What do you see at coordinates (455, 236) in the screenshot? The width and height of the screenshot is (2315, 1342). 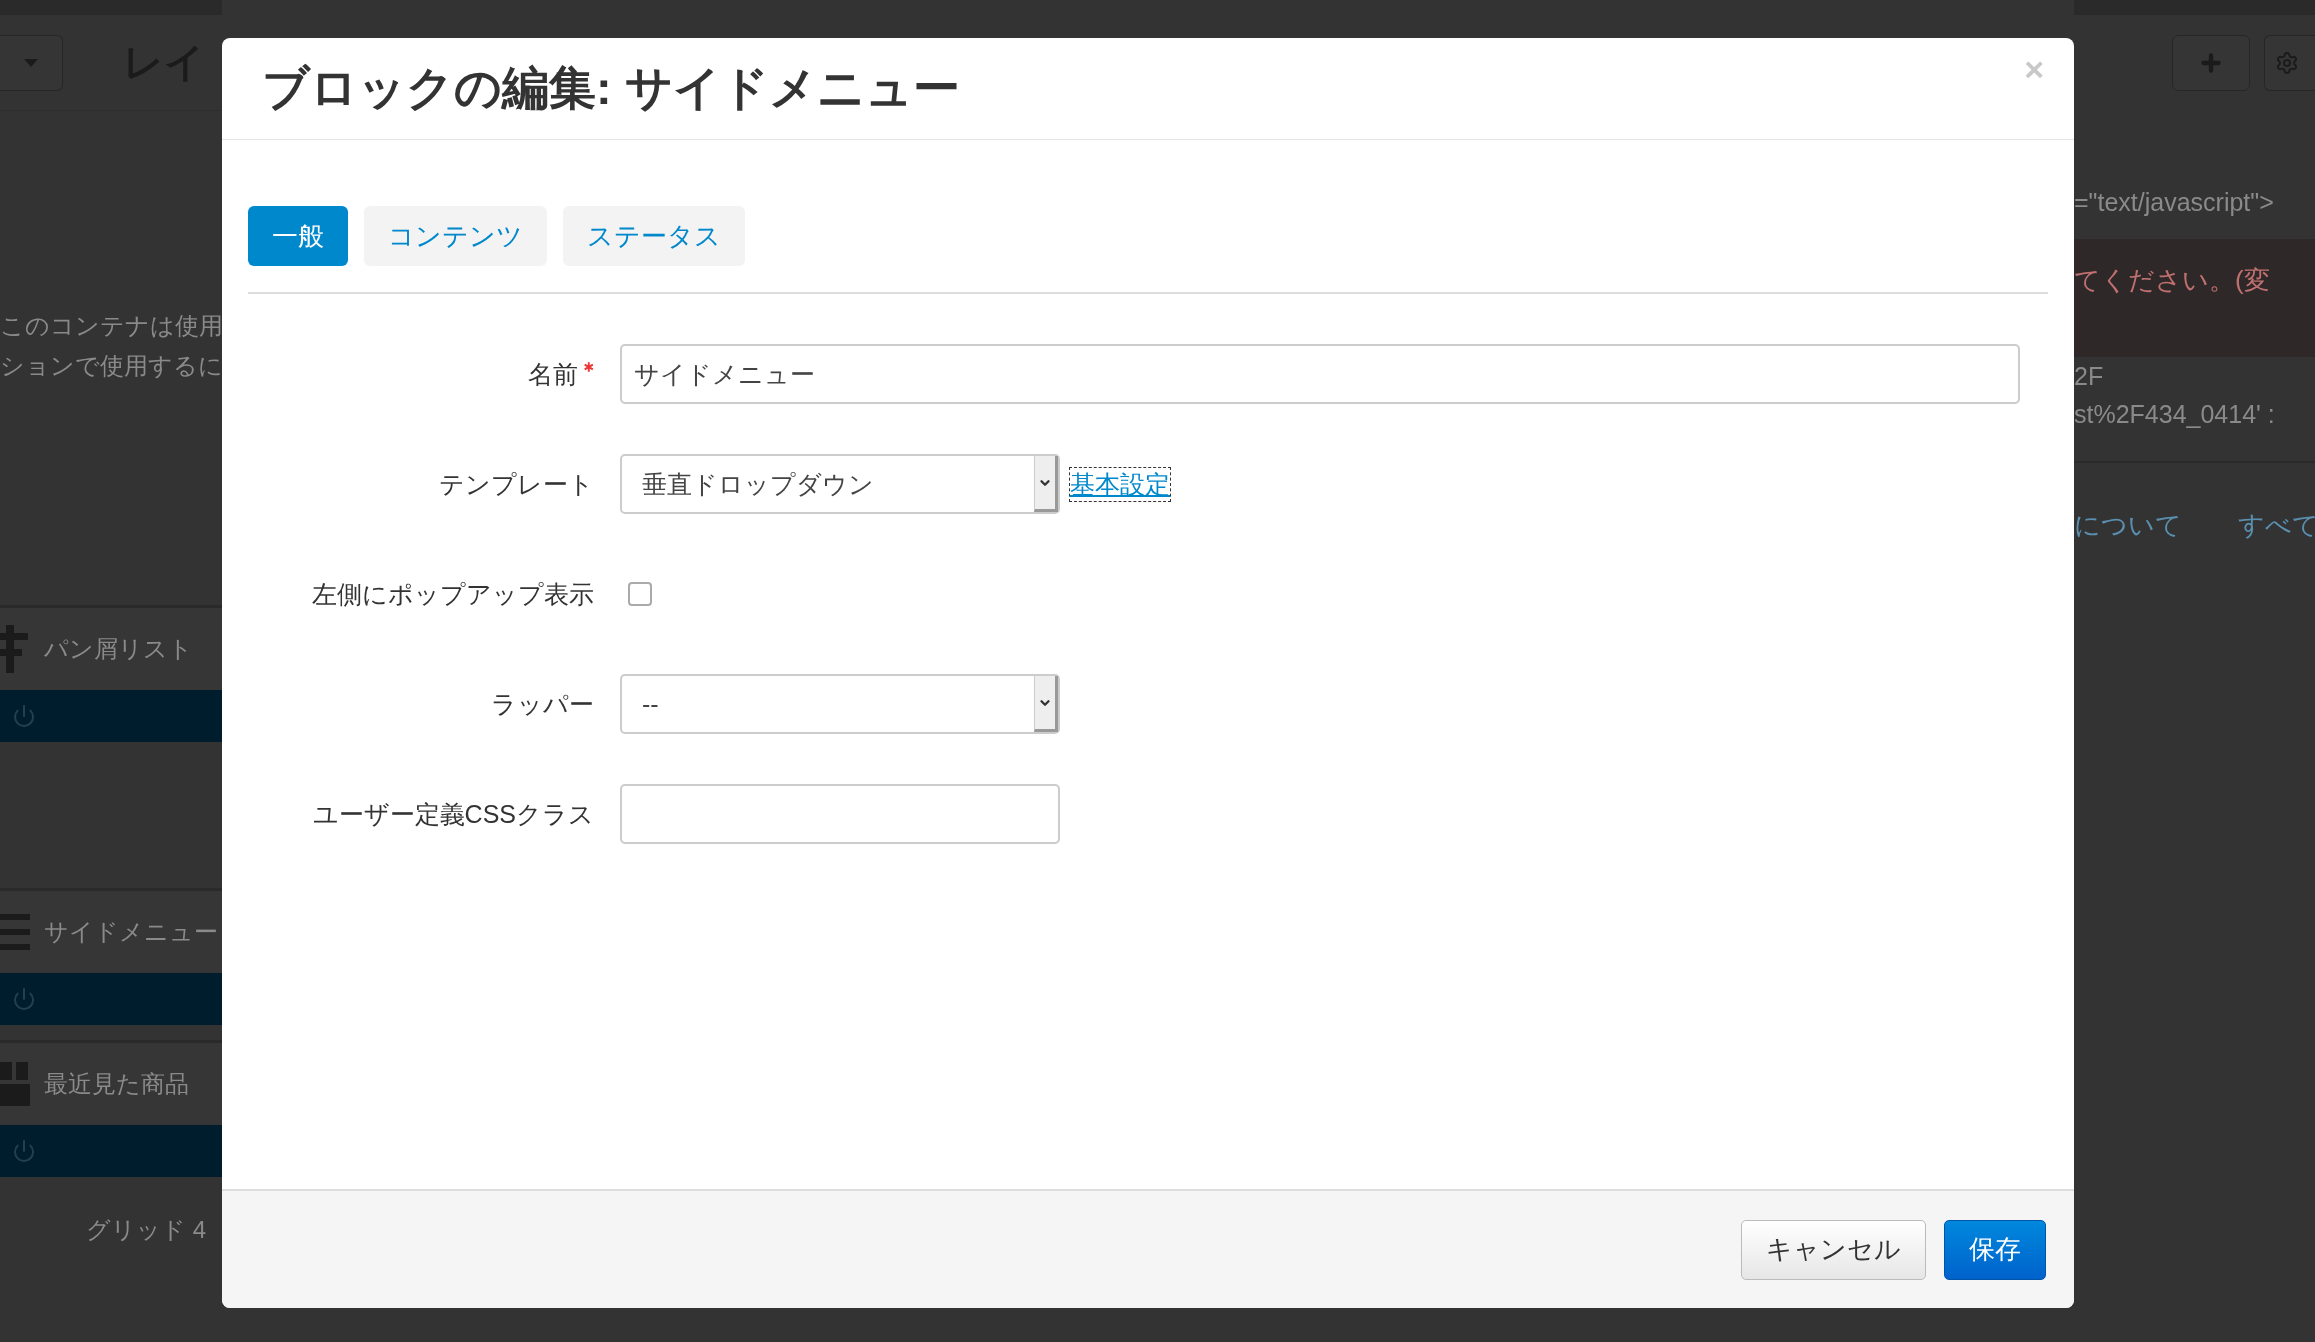 I see `tab: コンテンツ` at bounding box center [455, 236].